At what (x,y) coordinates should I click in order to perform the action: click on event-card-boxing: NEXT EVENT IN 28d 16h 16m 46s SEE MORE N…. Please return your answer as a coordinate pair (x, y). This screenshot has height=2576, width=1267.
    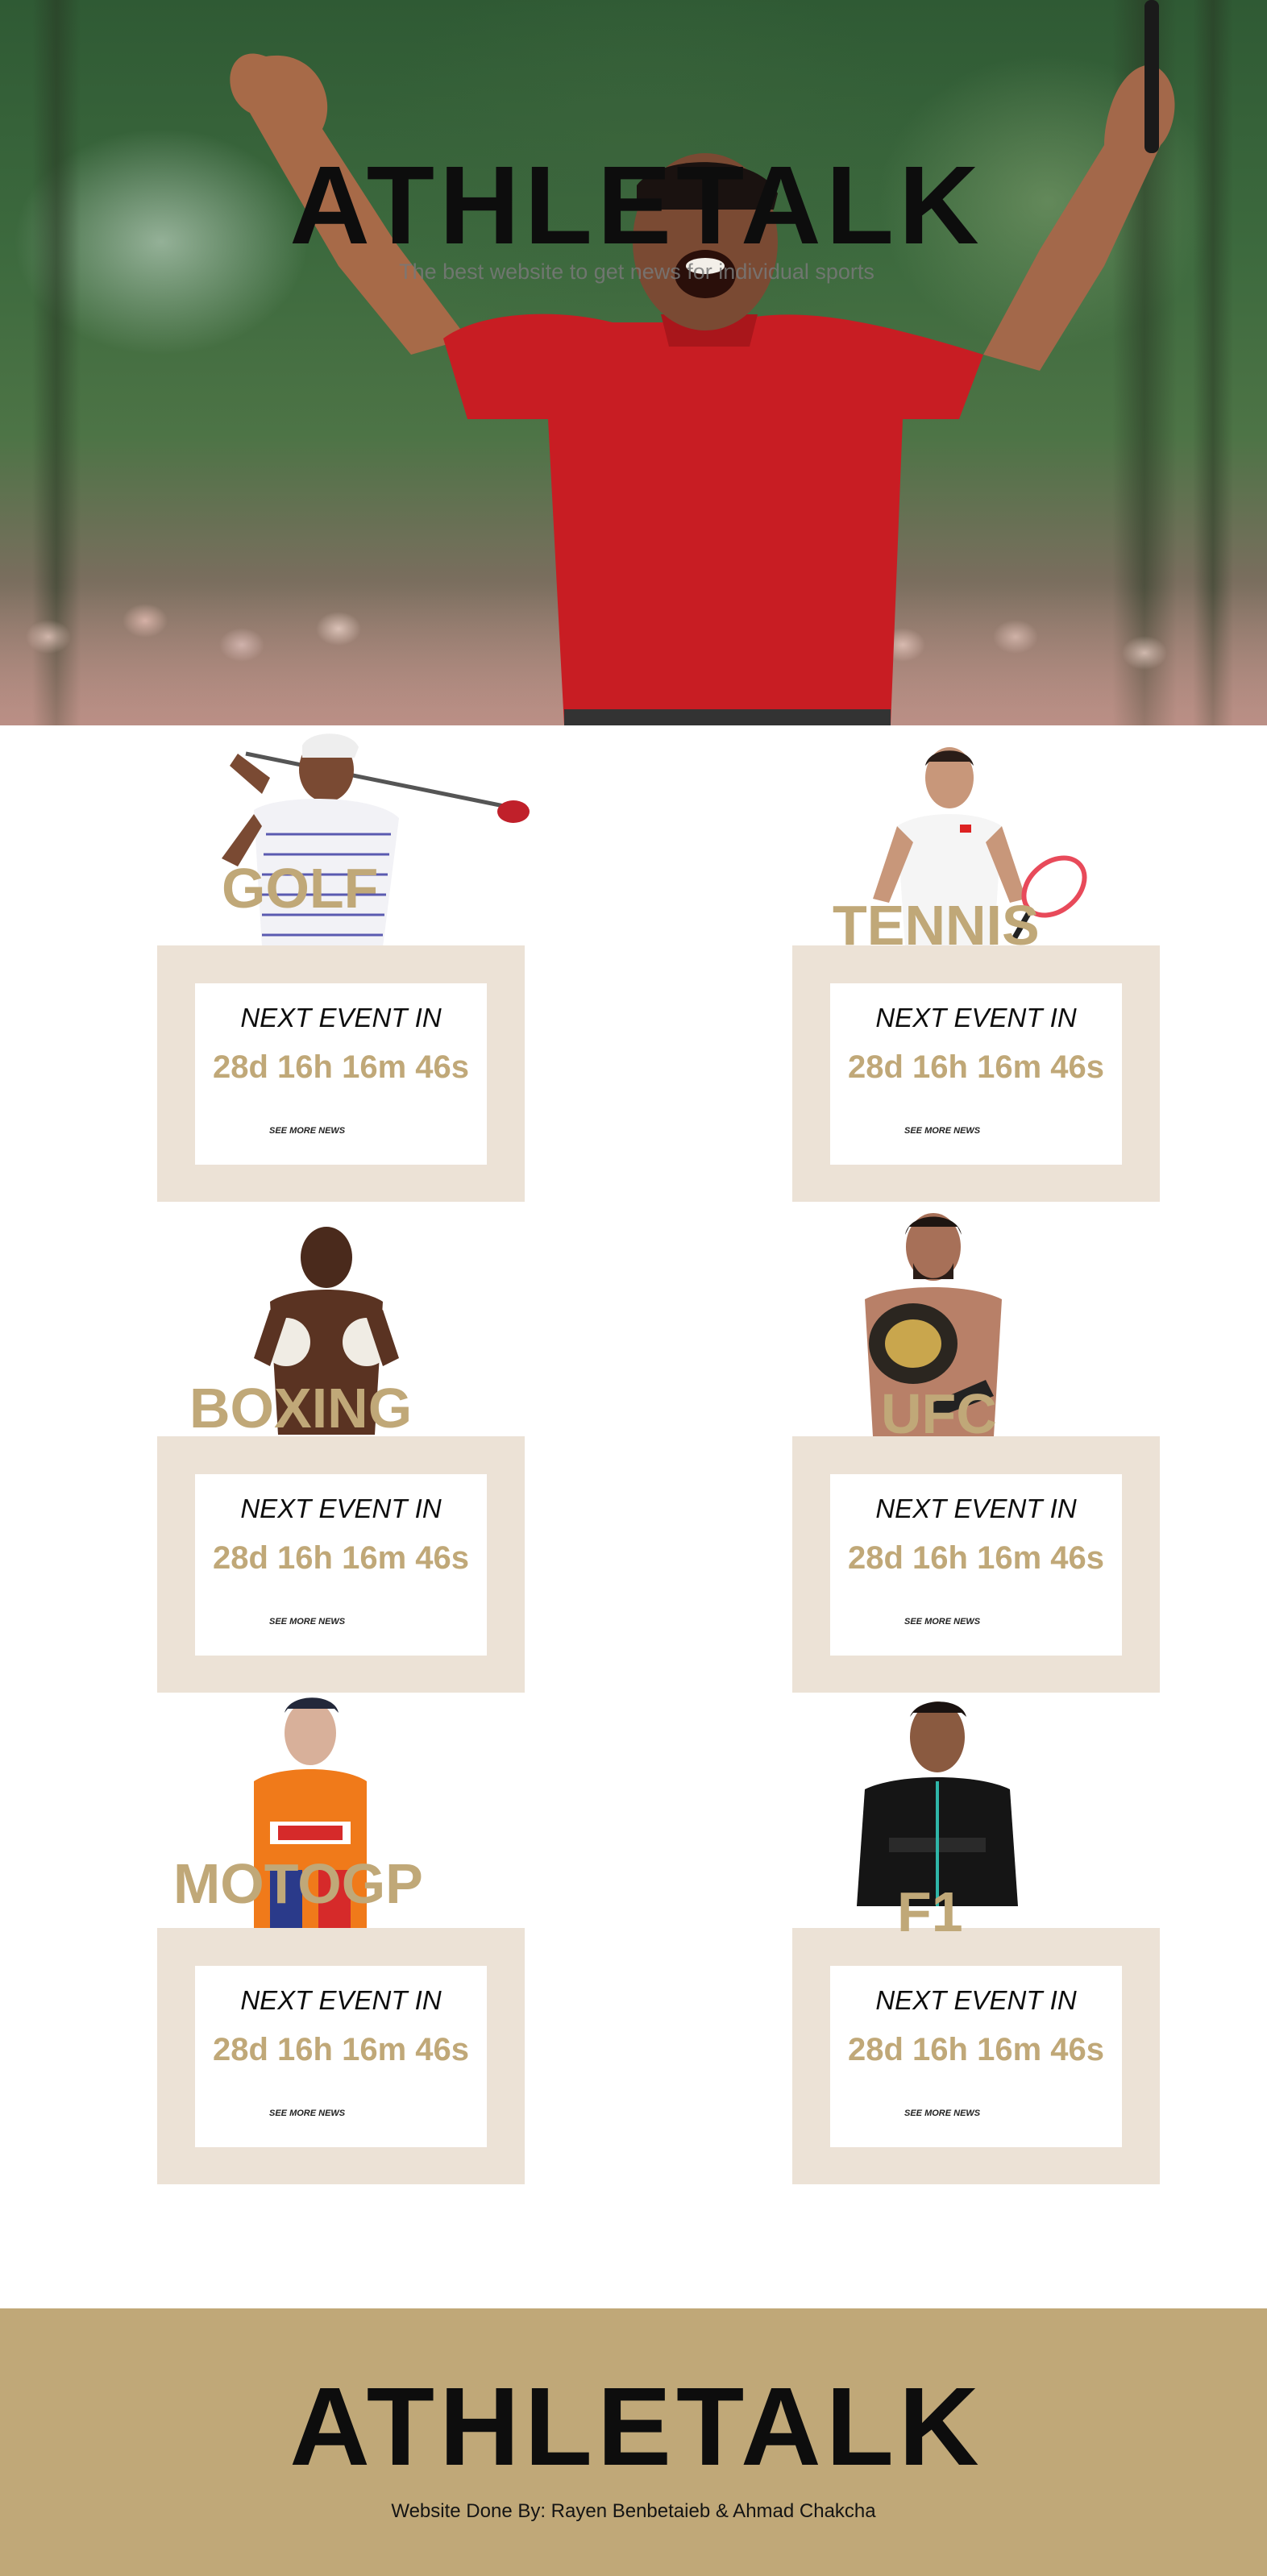
    Looking at the image, I should click on (341, 1564).